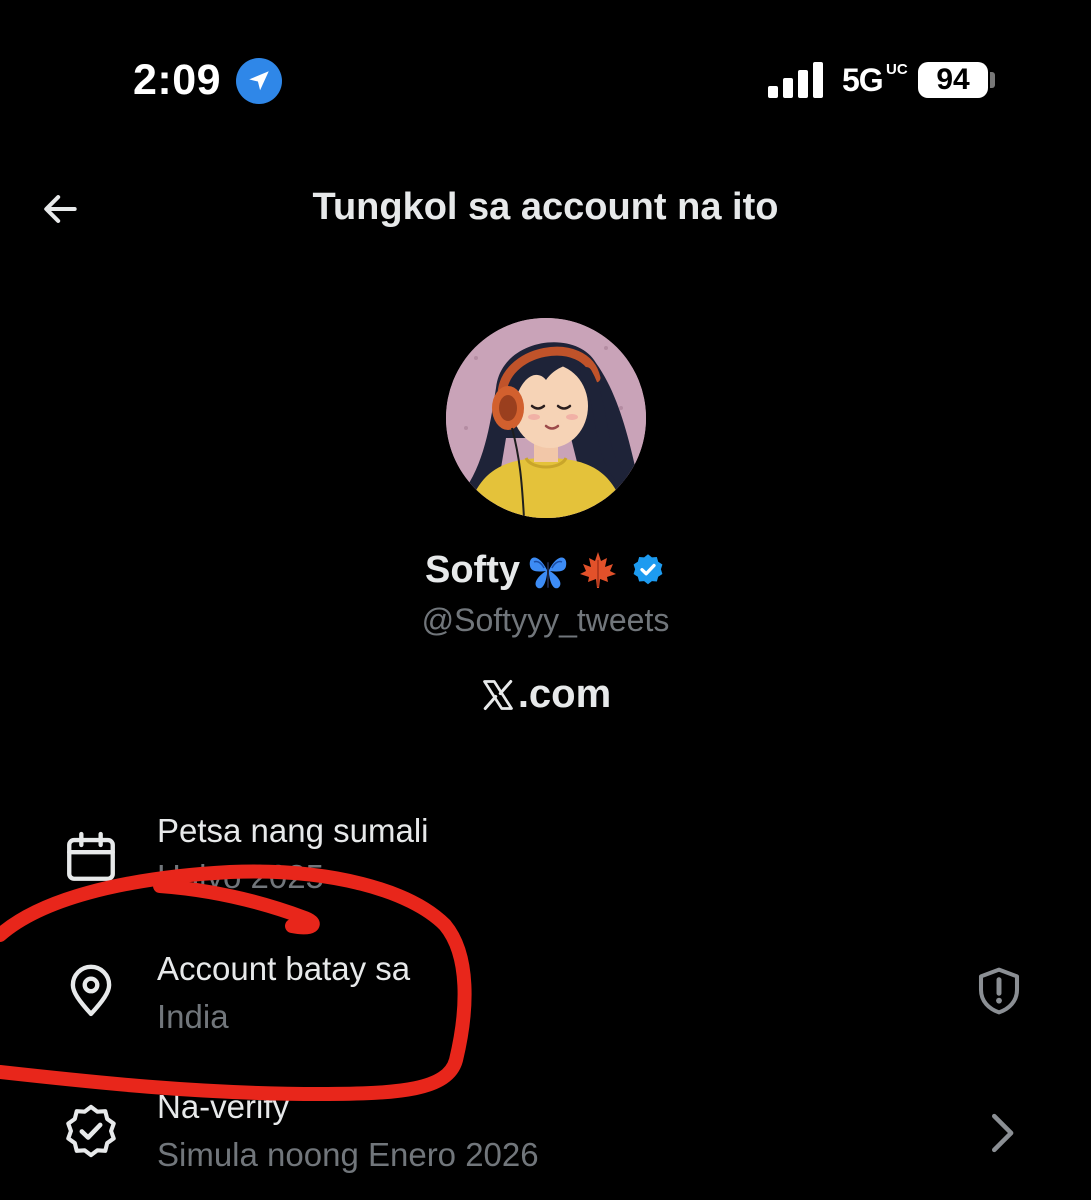 The height and width of the screenshot is (1200, 1091). Describe the element at coordinates (177, 80) in the screenshot. I see `clock: 2:09` at that location.